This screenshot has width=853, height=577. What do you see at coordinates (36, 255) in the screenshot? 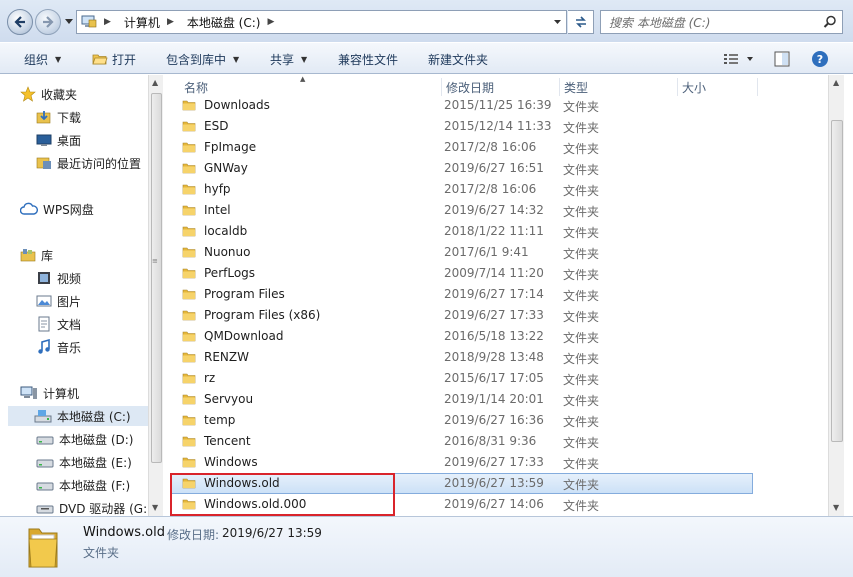
I see `nav-libraries: 库` at bounding box center [36, 255].